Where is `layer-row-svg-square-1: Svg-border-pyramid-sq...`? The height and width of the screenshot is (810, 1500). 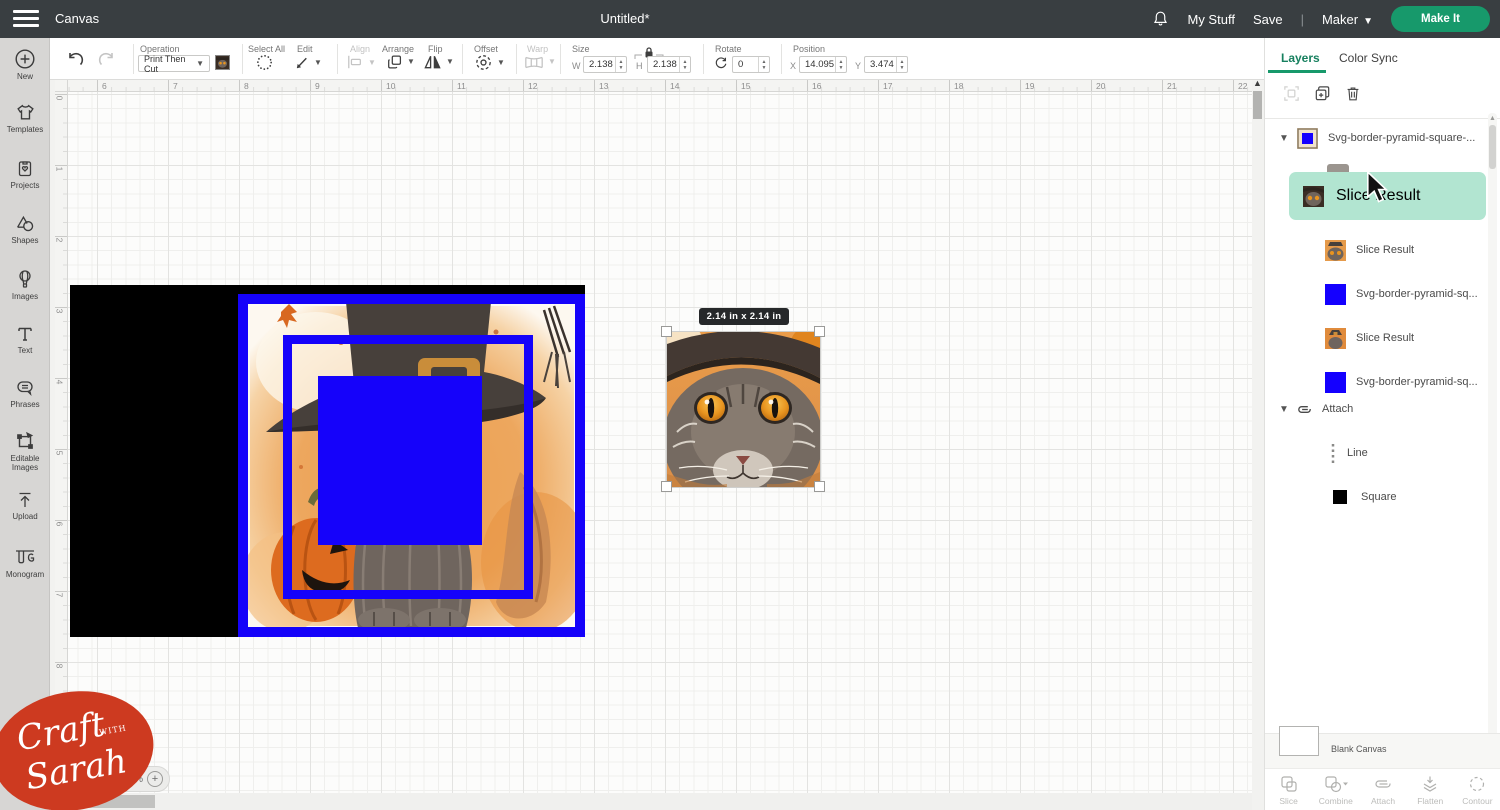 layer-row-svg-square-1: Svg-border-pyramid-sq... is located at coordinates (1376, 294).